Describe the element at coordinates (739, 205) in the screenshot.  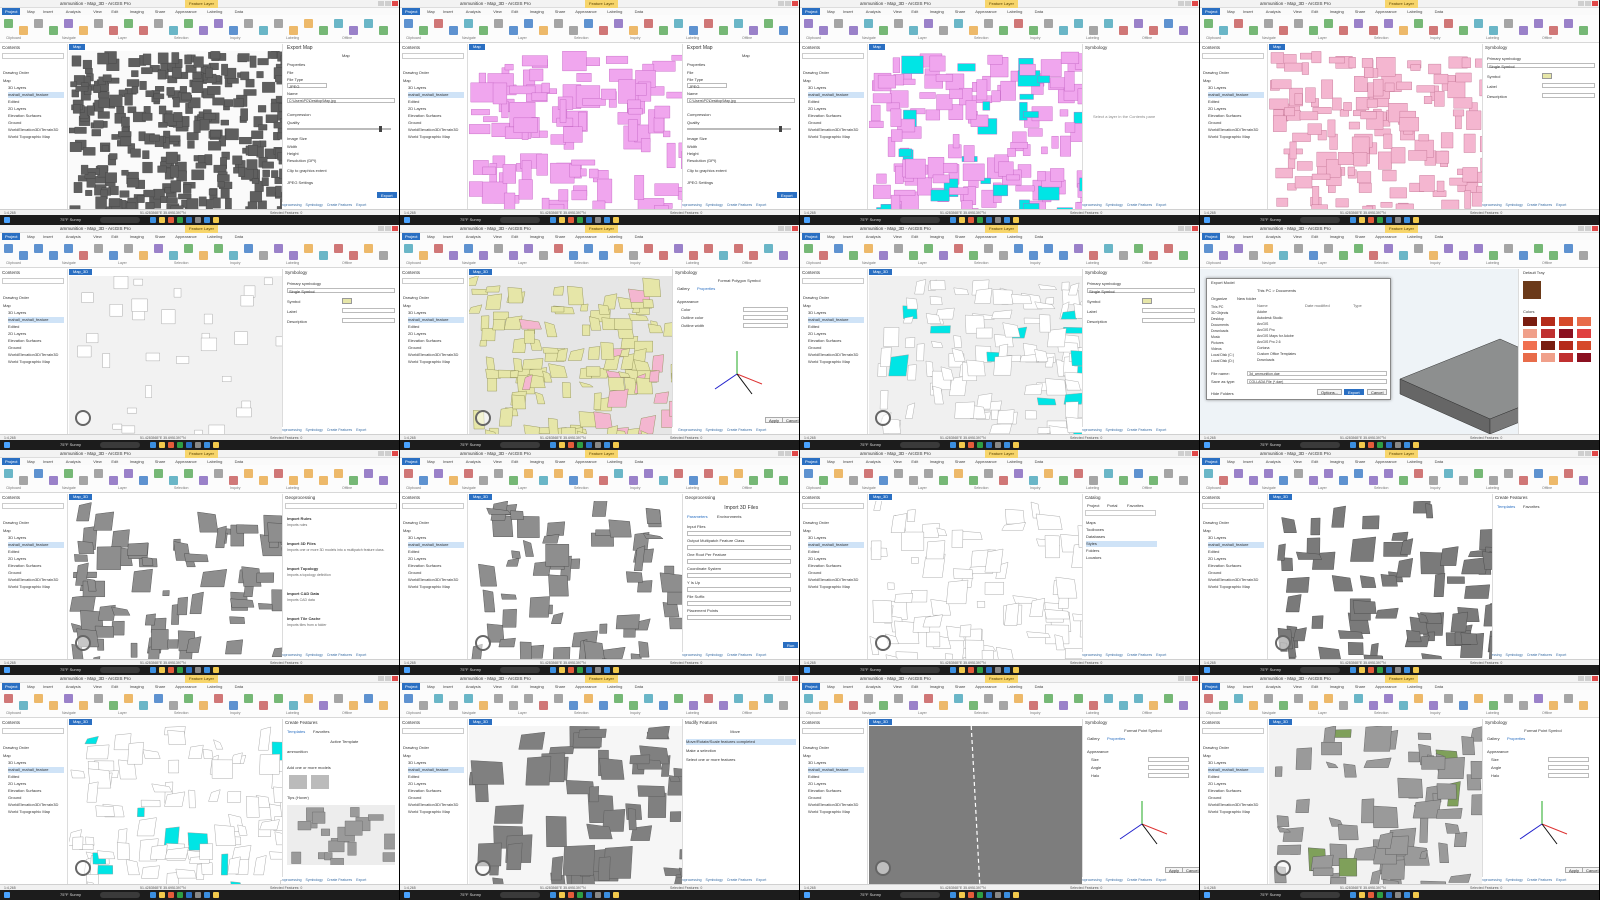
I see `bottom-tab-create-features: Create Features` at that location.